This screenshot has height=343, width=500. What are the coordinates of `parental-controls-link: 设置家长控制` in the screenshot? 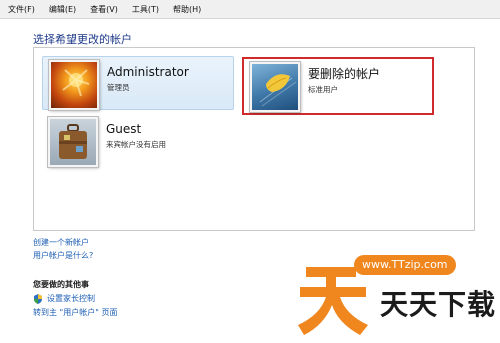 It's located at (75, 299).